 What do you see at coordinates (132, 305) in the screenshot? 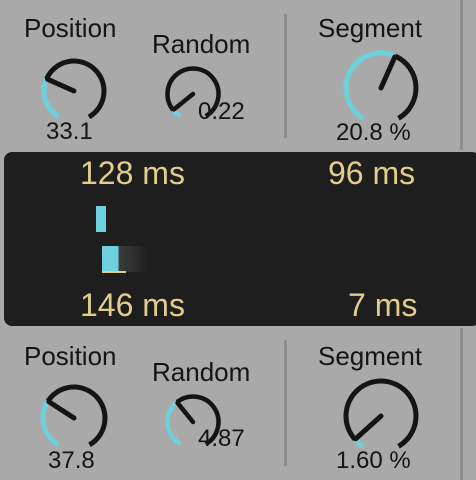
I see `time-bottom-left: 146 ms` at bounding box center [132, 305].